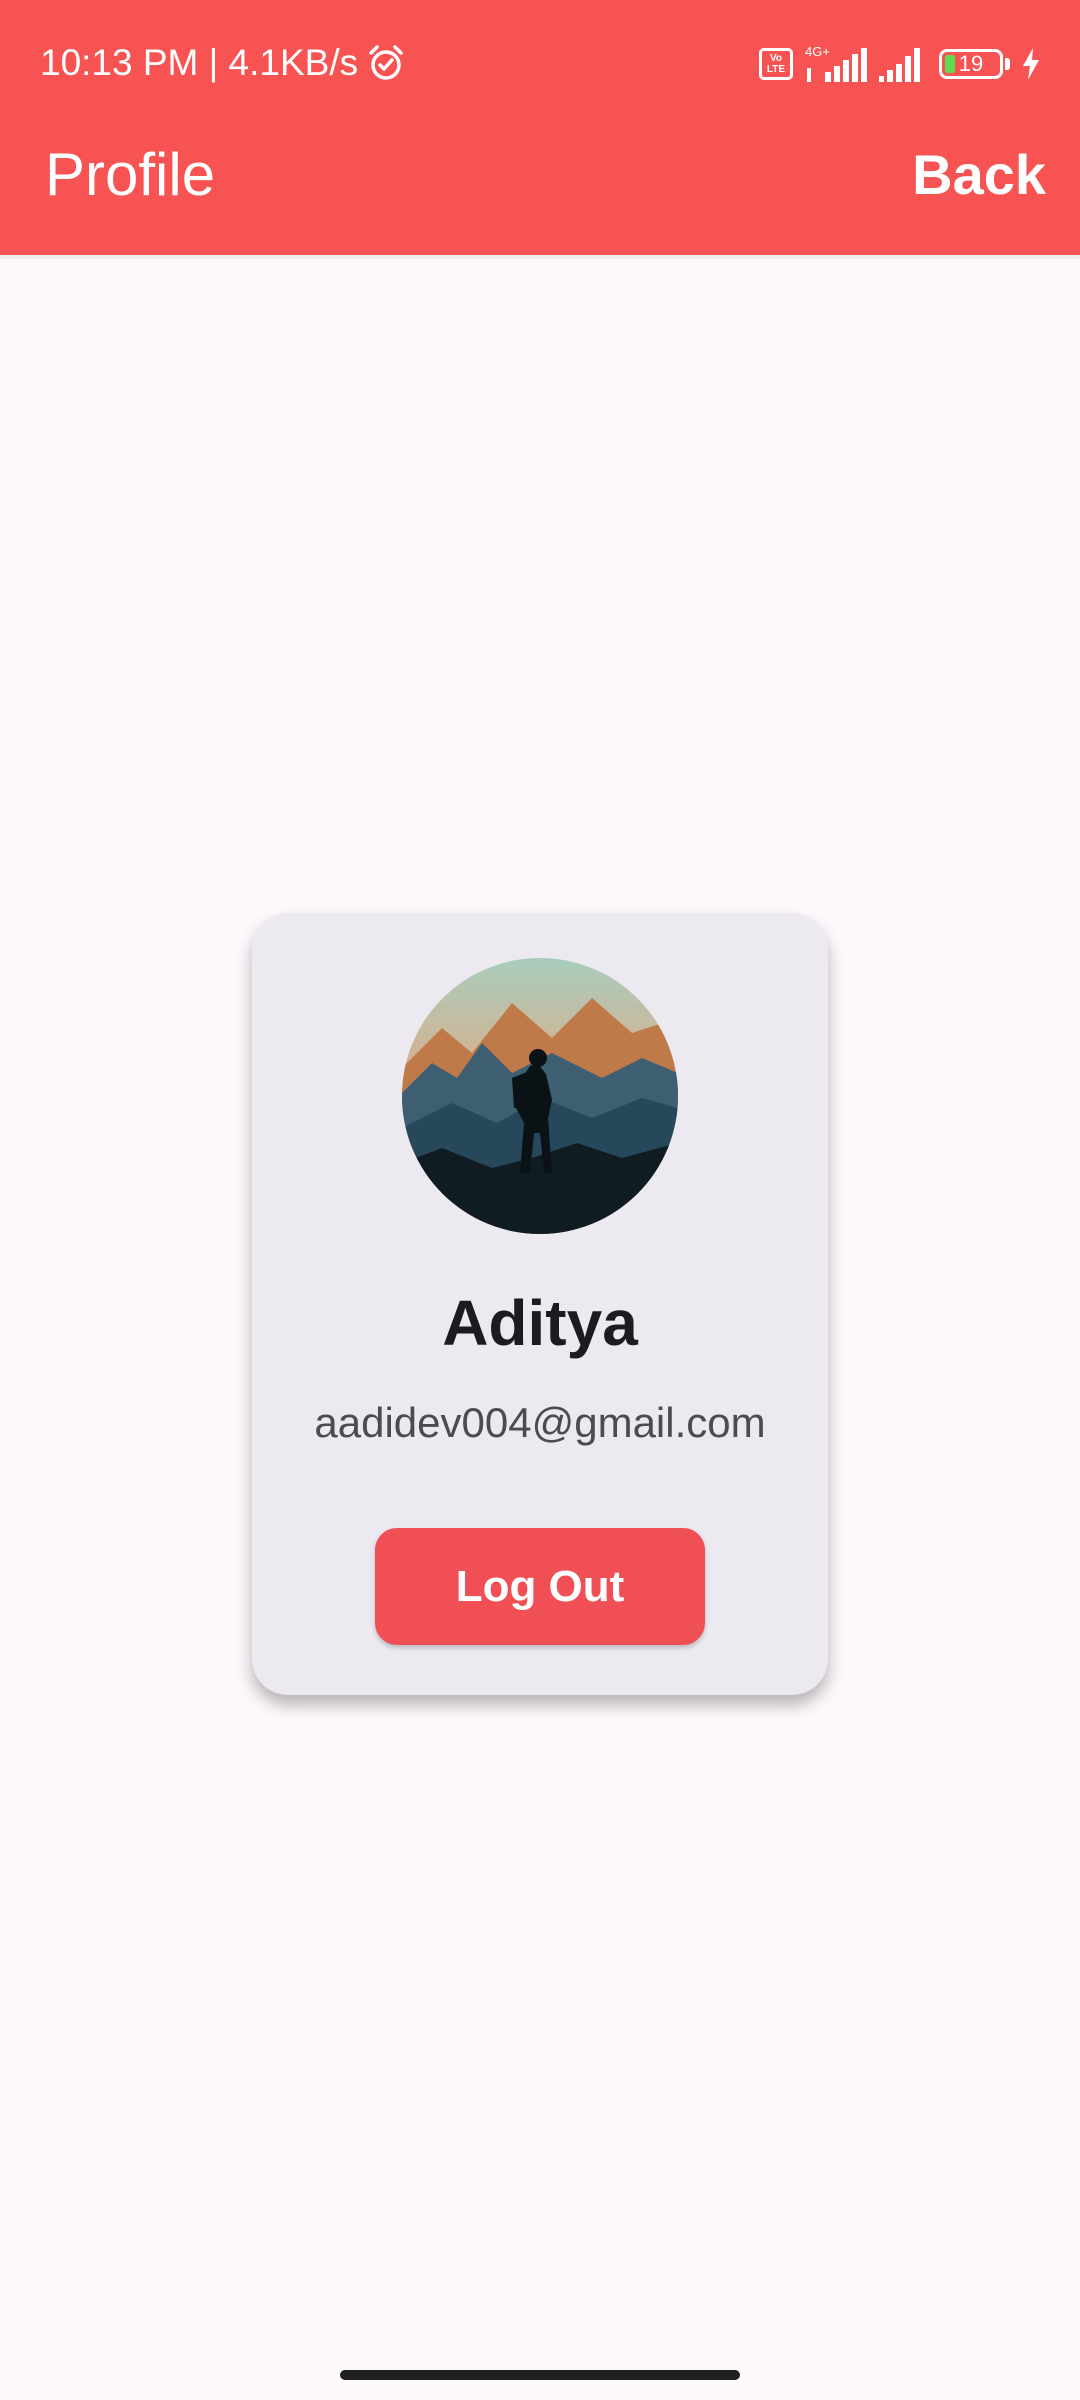  What do you see at coordinates (950, 64) in the screenshot?
I see `battery-fill` at bounding box center [950, 64].